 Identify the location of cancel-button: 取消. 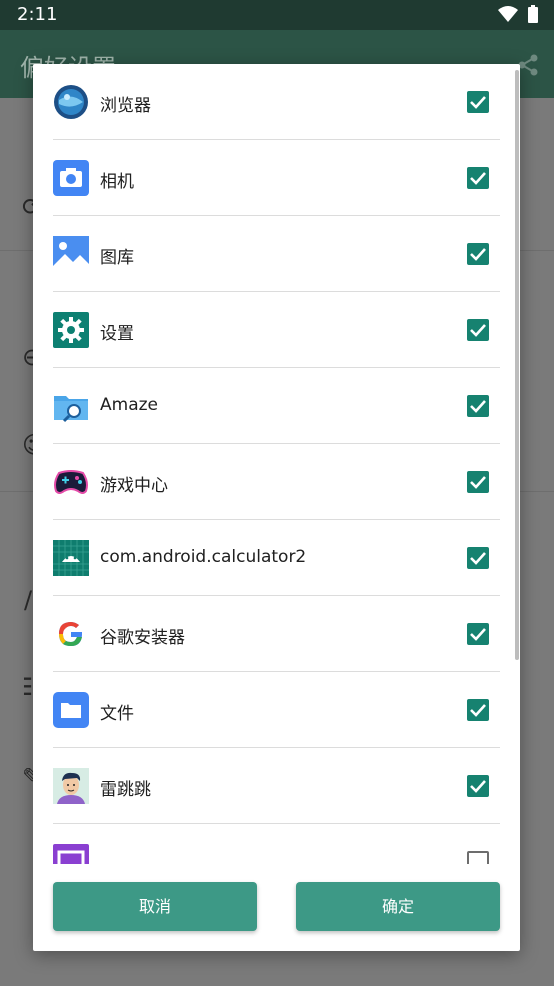
(155, 906).